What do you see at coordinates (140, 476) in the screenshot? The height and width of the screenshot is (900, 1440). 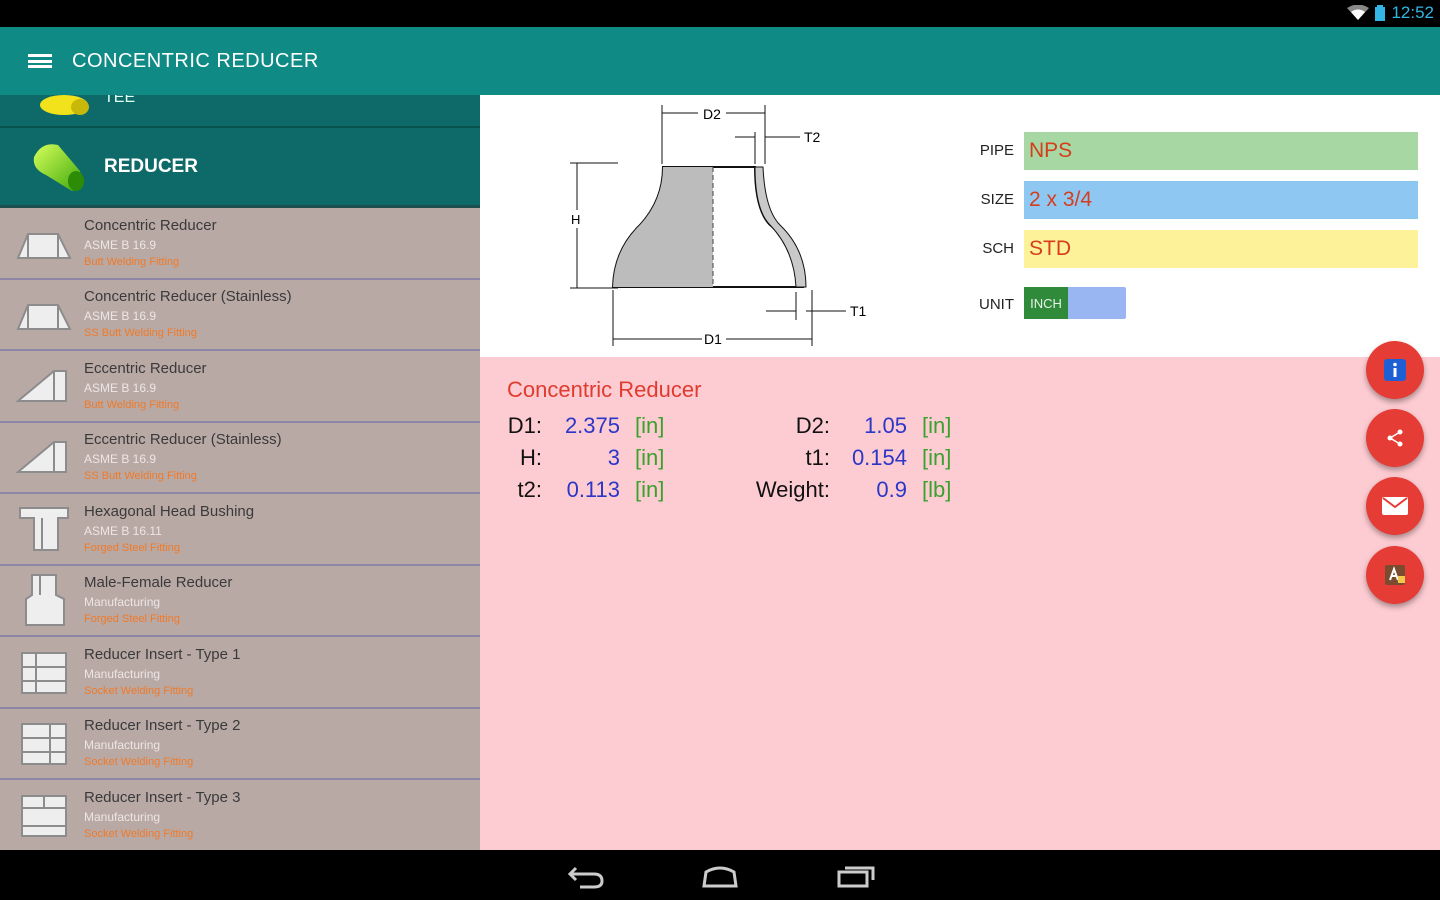 I see `item-type: SS Butt Welding Fitting` at bounding box center [140, 476].